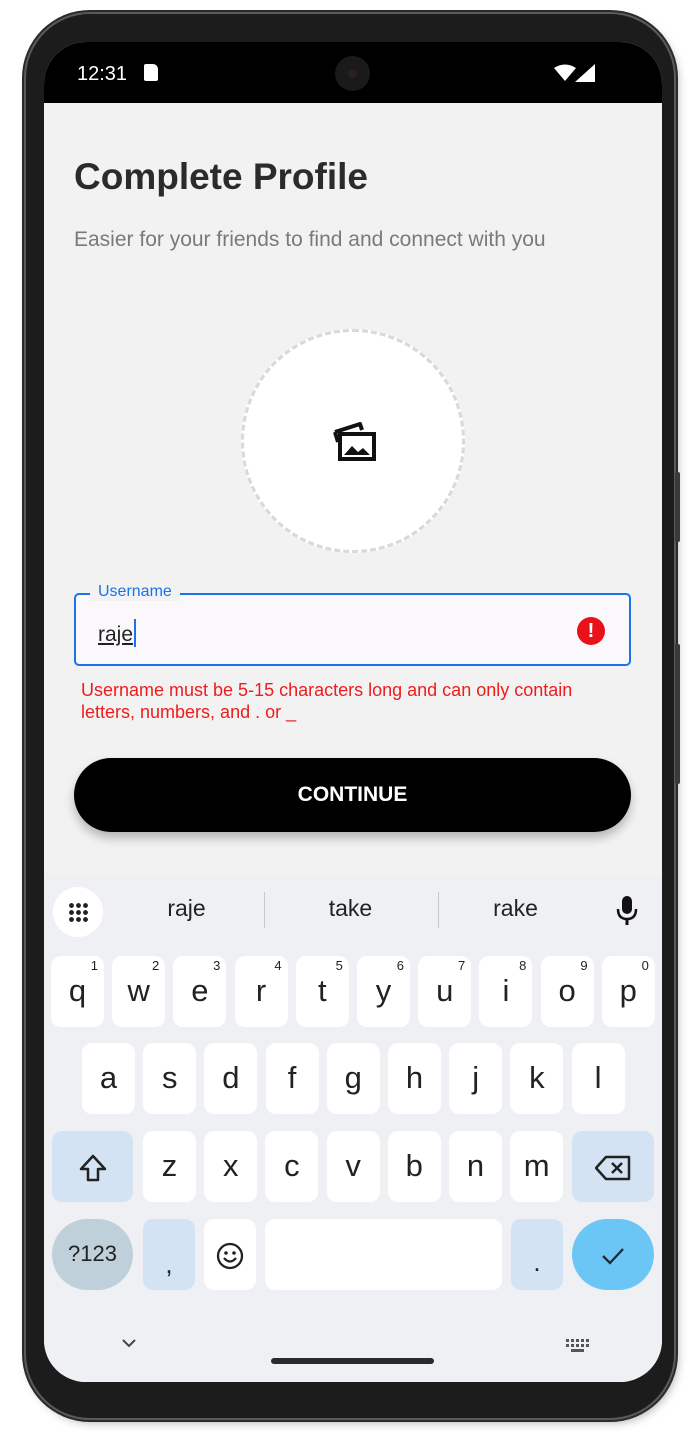 This screenshot has height=1432, width=688. I want to click on key-t: t5, so click(322, 991).